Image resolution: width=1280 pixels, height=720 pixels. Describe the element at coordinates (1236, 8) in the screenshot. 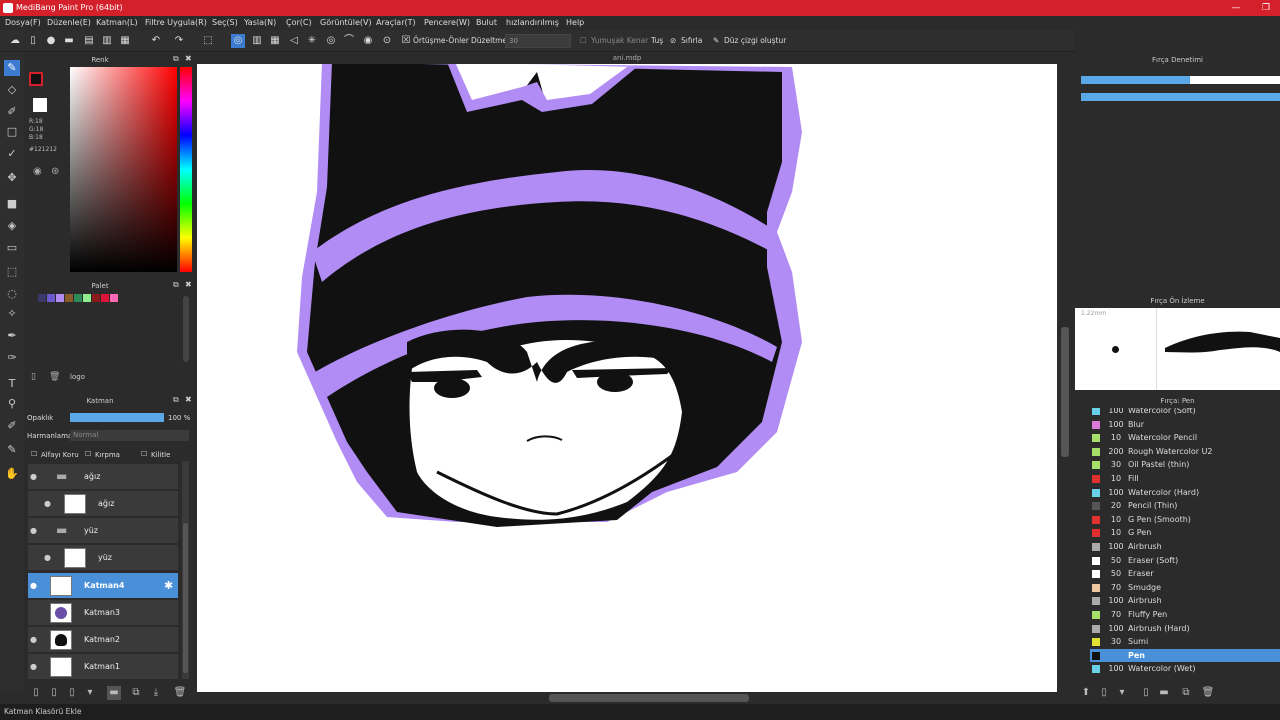

I see `minimize-button: —` at that location.